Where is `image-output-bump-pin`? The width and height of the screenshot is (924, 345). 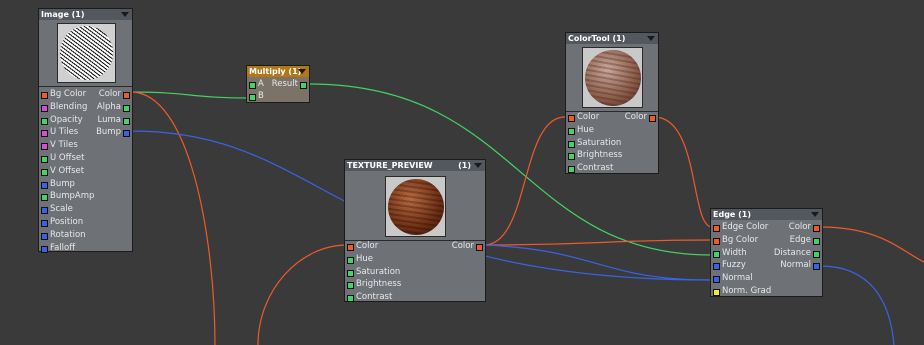
image-output-bump-pin is located at coordinates (126, 134).